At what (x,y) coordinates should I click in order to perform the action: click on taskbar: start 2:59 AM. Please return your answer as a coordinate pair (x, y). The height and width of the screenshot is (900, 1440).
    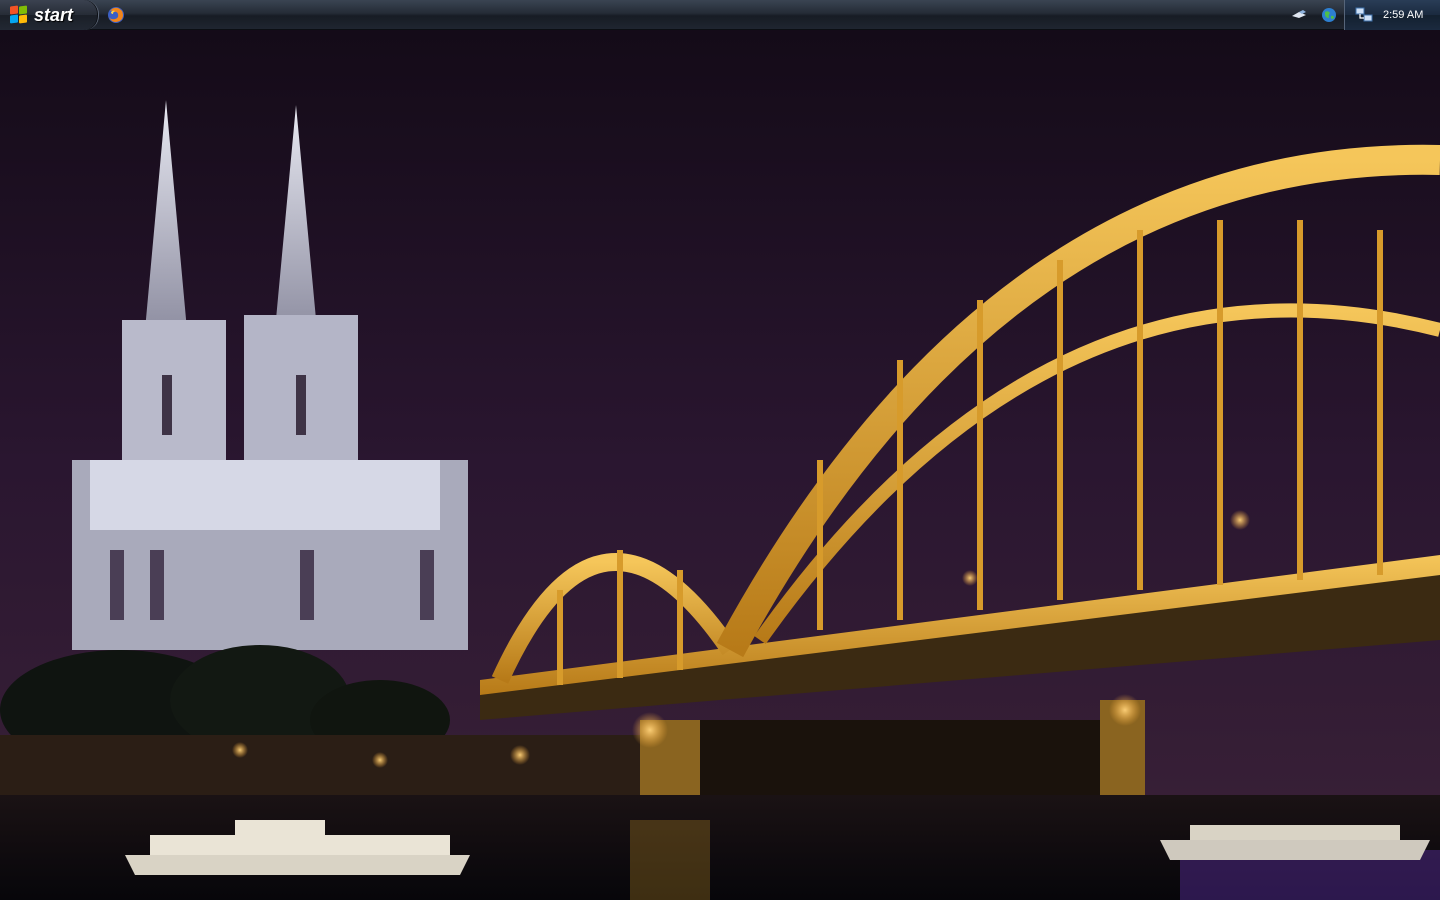
    Looking at the image, I should click on (720, 15).